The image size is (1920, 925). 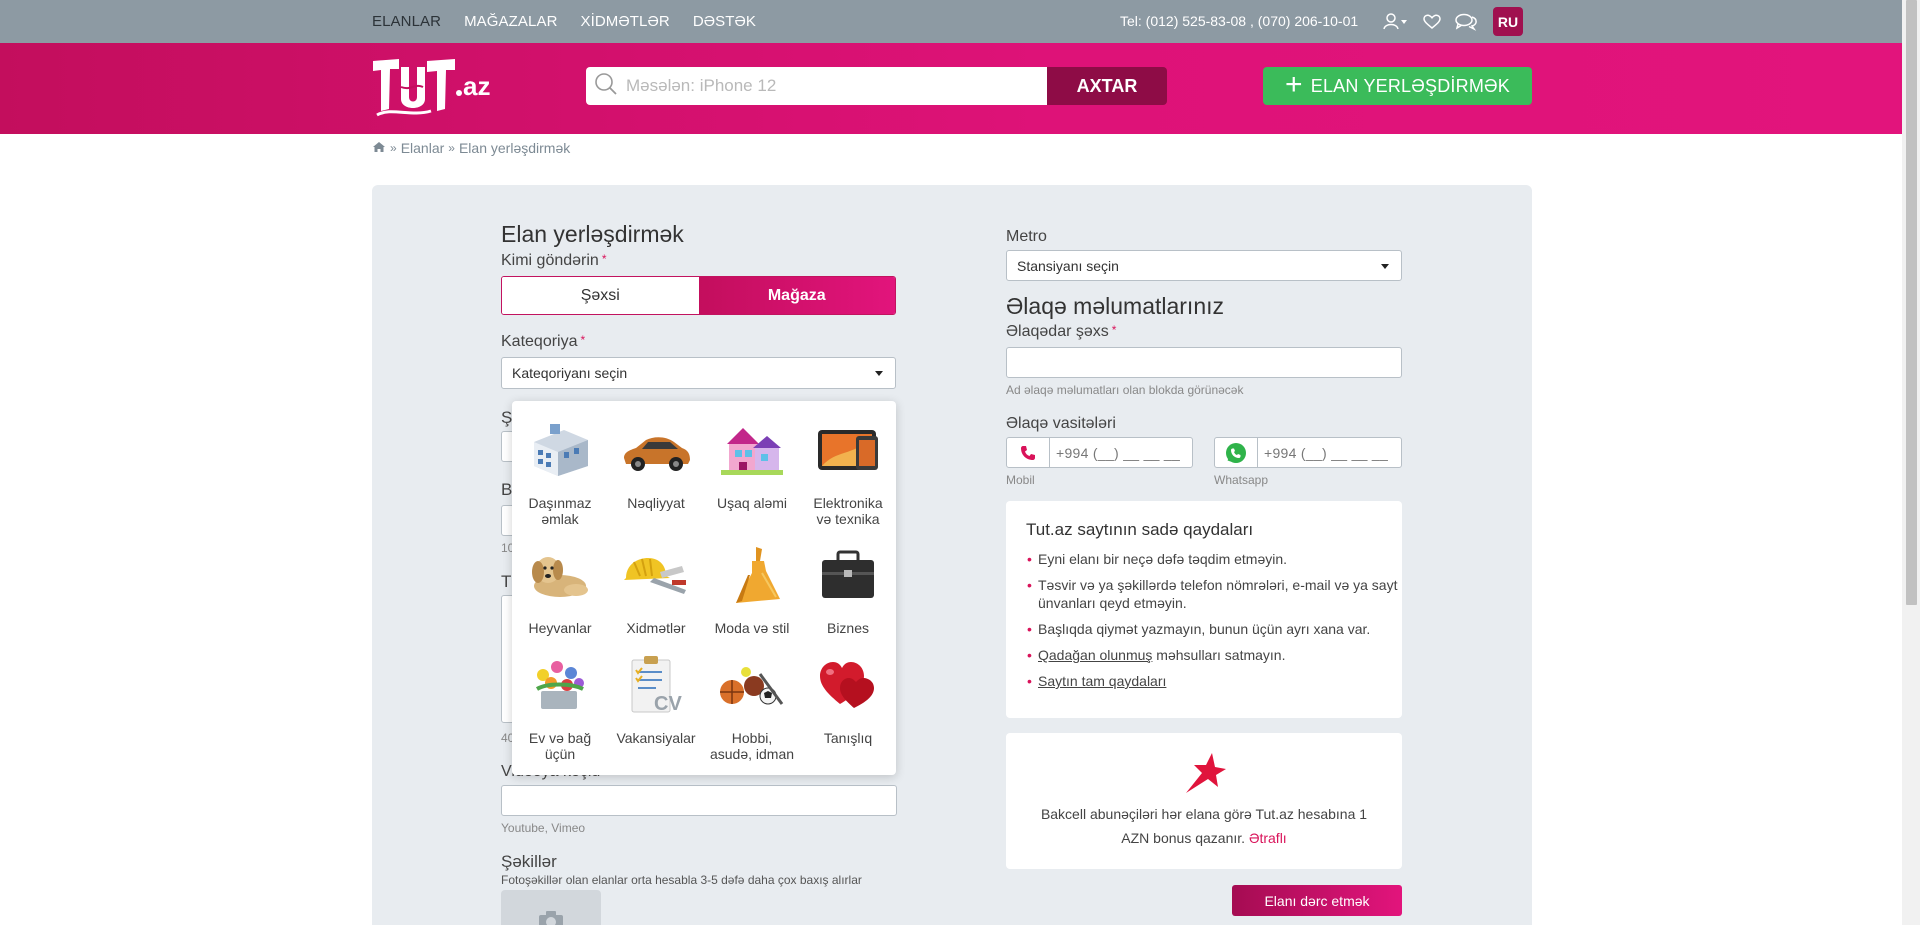 I want to click on category-label: Kateqoriya *, so click(x=543, y=341).